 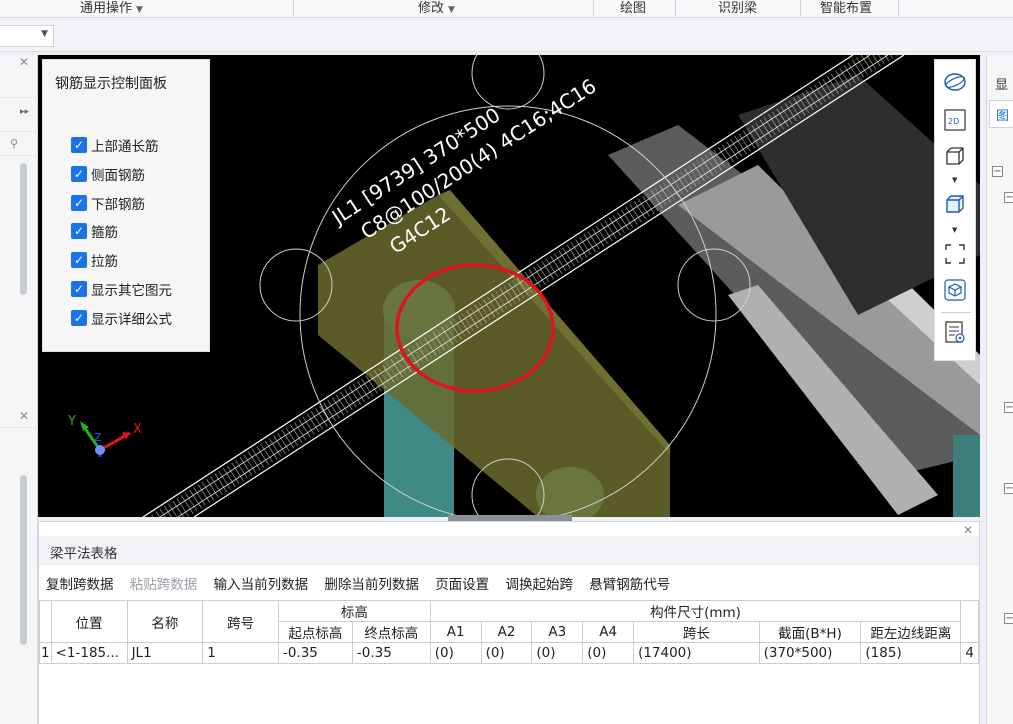 I want to click on ribbon-group-general-ops: 通用操作 ▼, so click(x=111, y=8).